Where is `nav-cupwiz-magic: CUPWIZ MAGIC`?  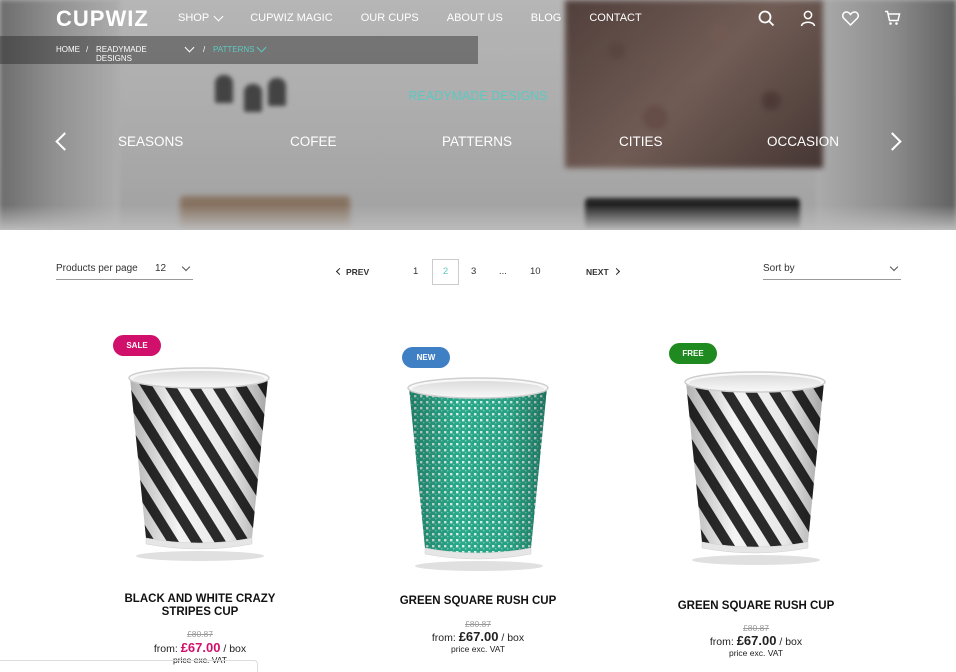 nav-cupwiz-magic: CUPWIZ MAGIC is located at coordinates (291, 18).